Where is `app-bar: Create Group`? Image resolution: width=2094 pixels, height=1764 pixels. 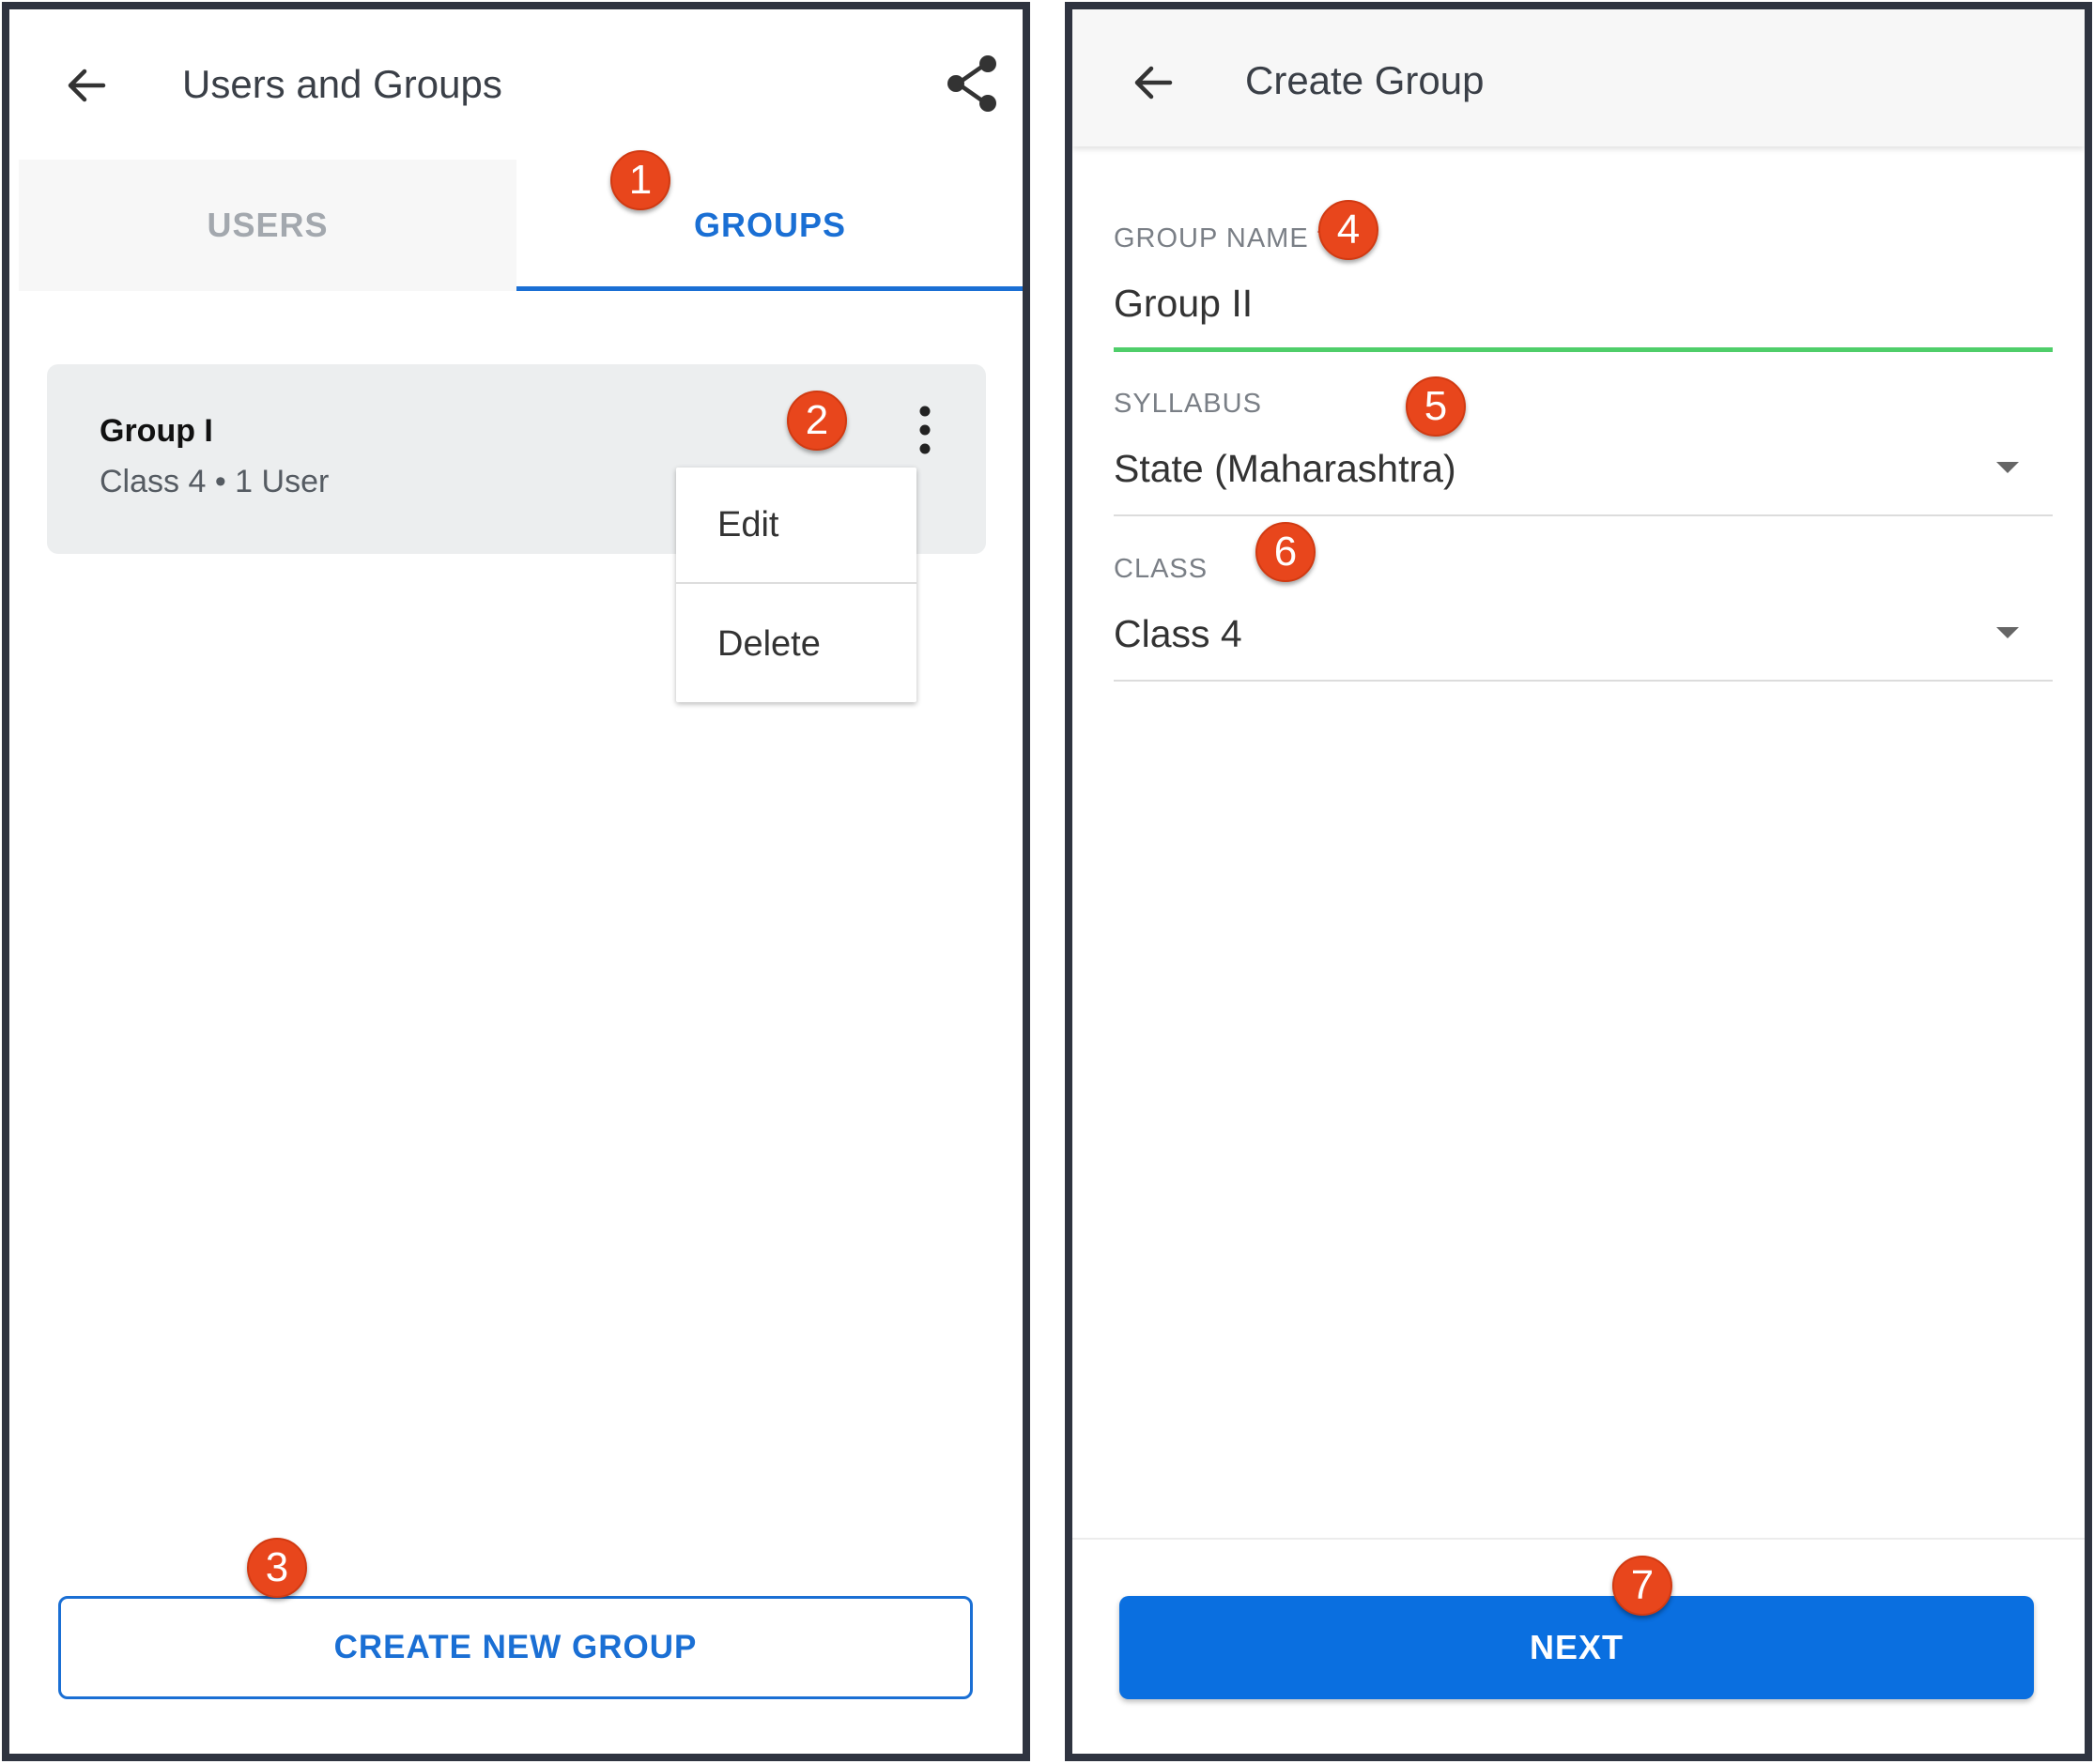 app-bar: Create Group is located at coordinates (1578, 77).